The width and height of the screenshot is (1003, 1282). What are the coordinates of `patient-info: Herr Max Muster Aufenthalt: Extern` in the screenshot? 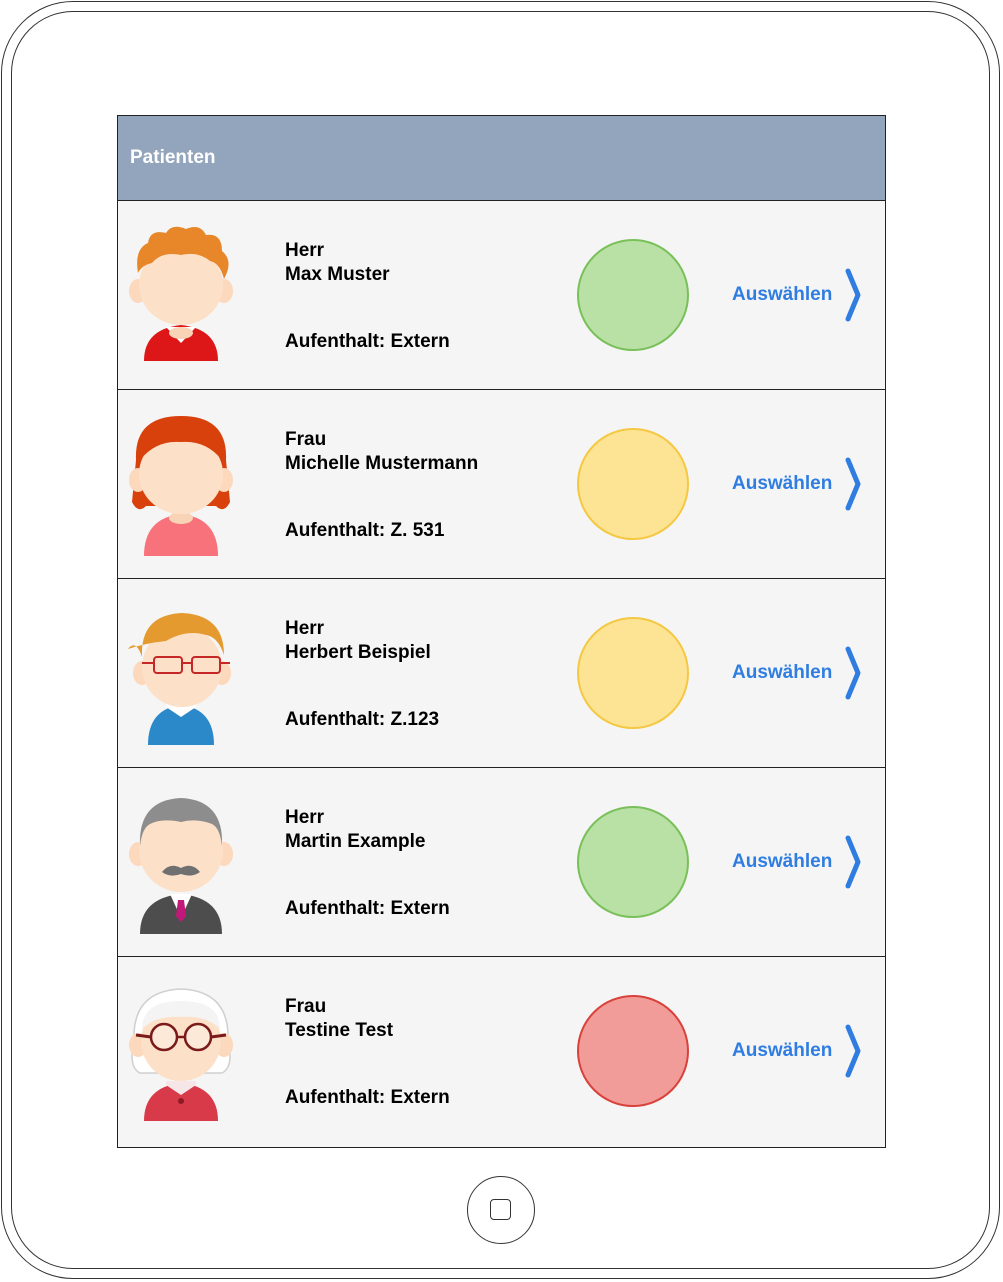 It's located at (415, 295).